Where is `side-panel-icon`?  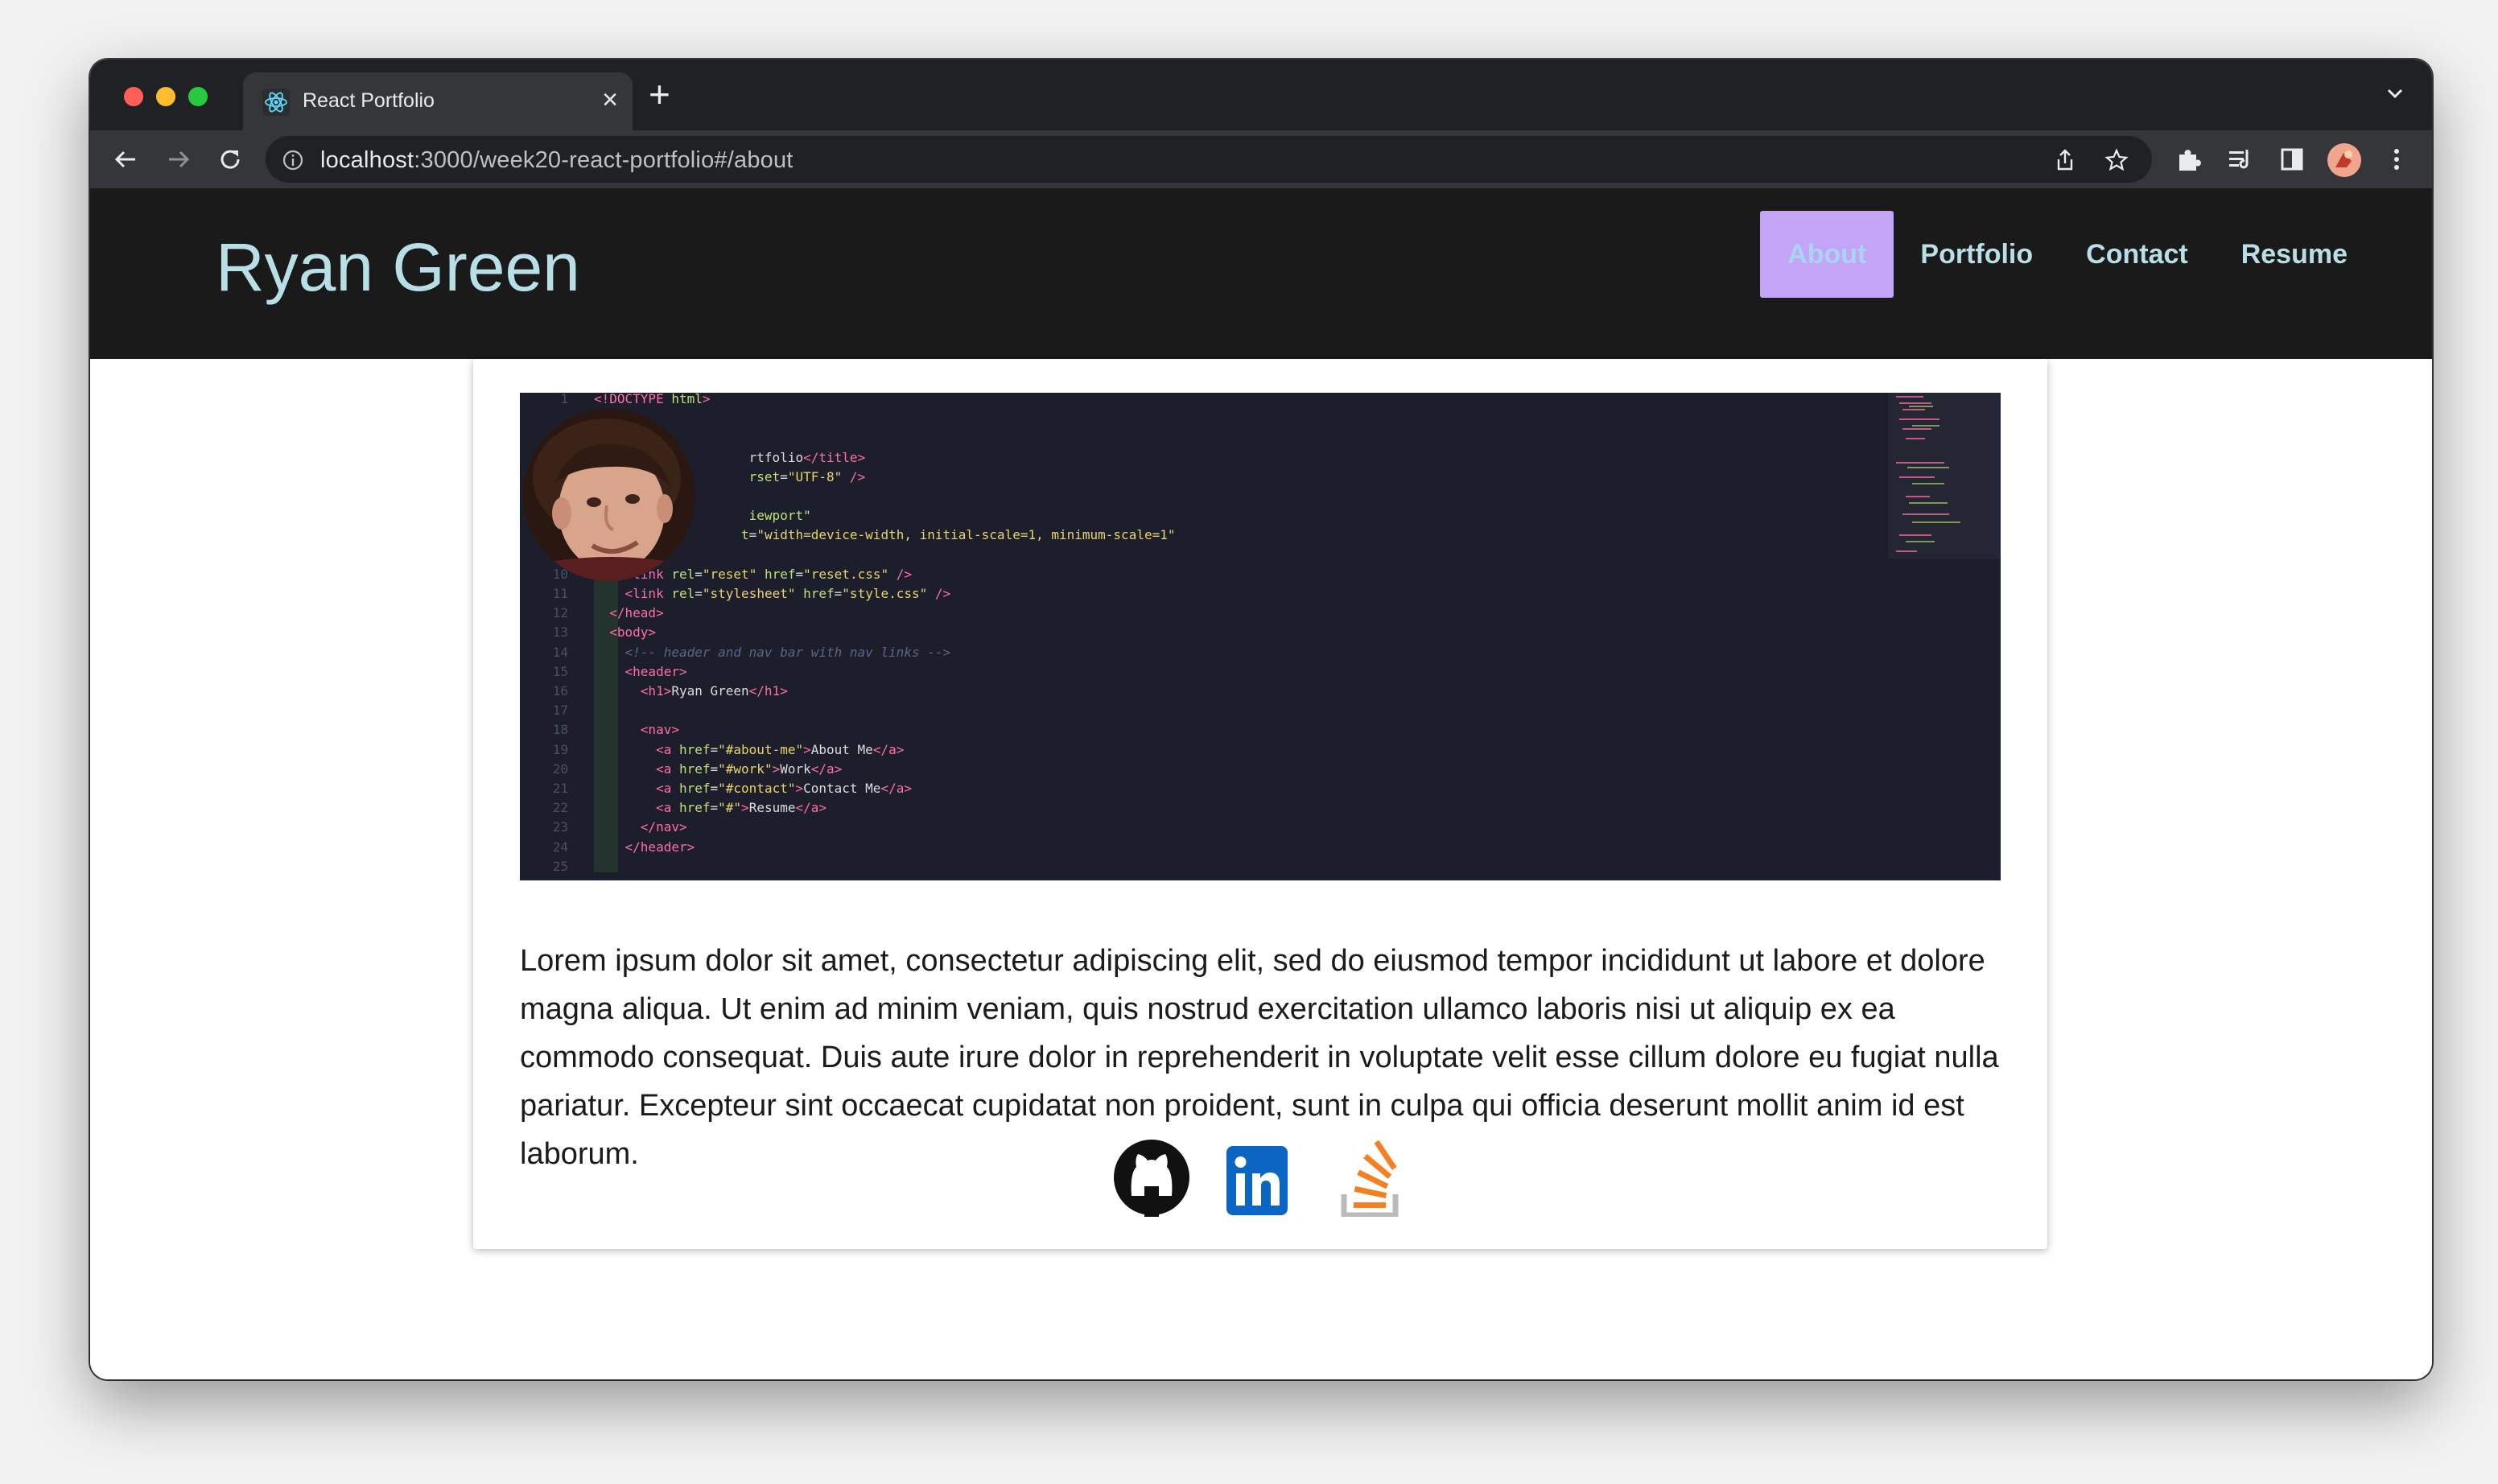
side-panel-icon is located at coordinates (2291, 159).